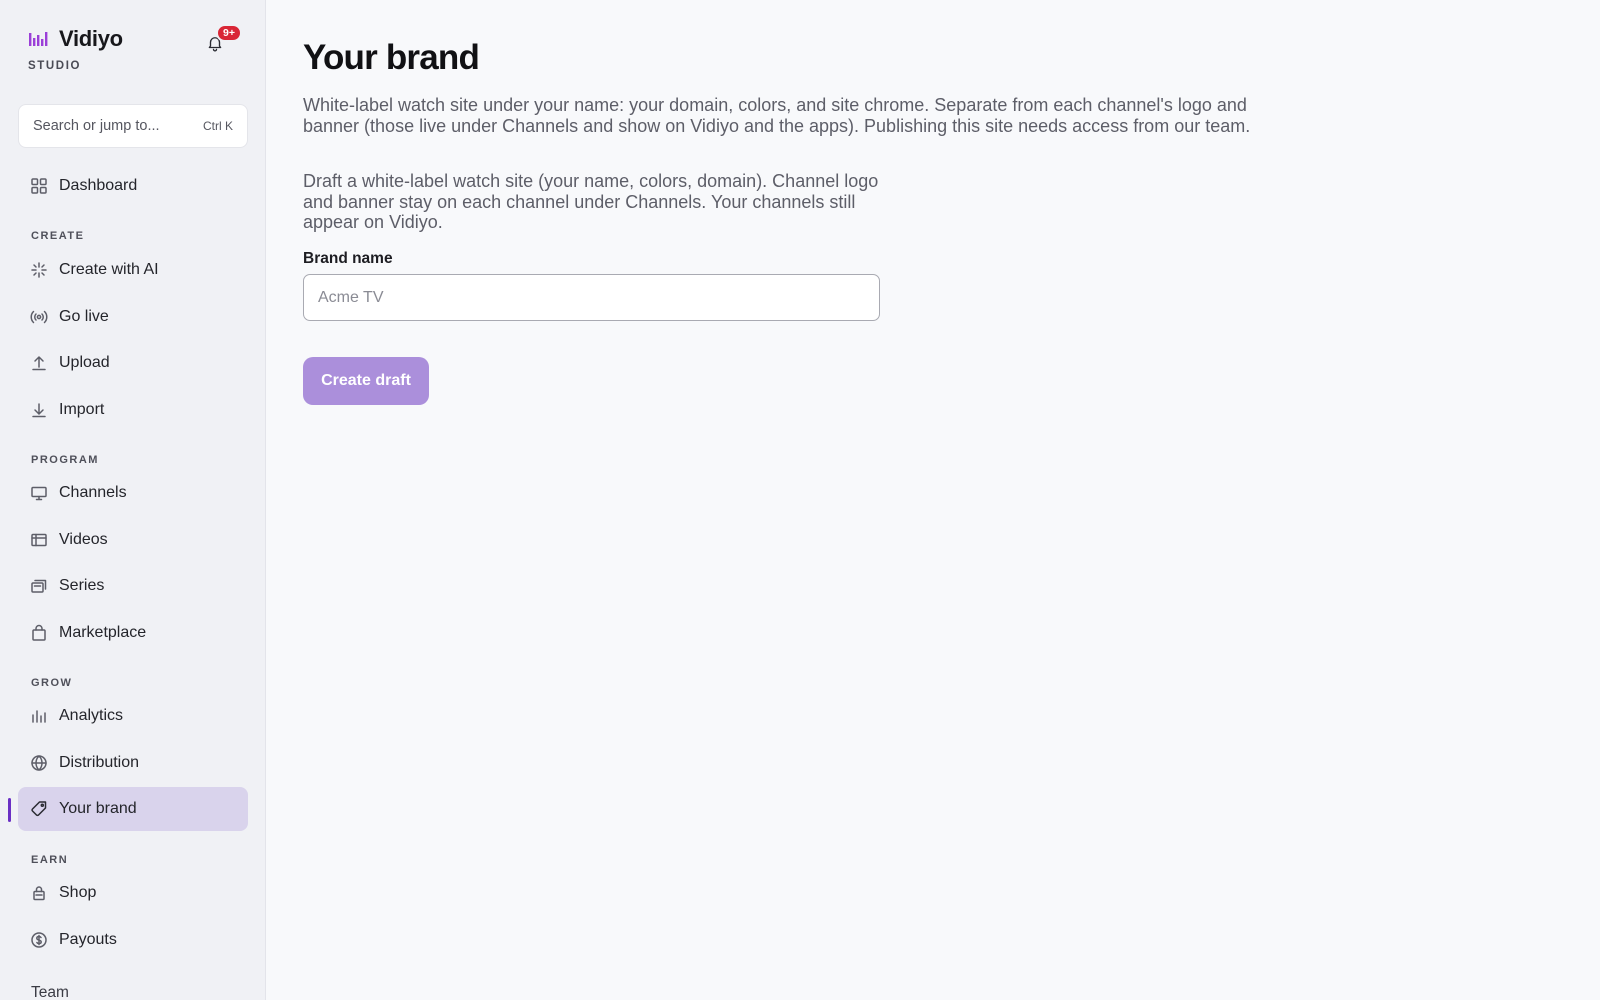 This screenshot has height=1000, width=1600. I want to click on sidebar-item-go-live: Go live, so click(133, 317).